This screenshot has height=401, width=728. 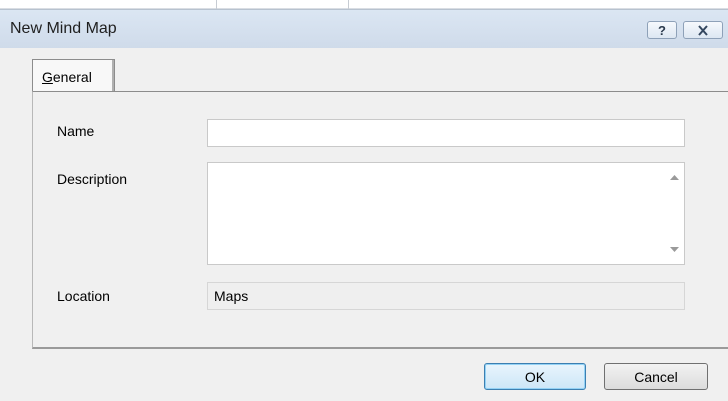 What do you see at coordinates (674, 249) in the screenshot?
I see `scroll-down-icon` at bounding box center [674, 249].